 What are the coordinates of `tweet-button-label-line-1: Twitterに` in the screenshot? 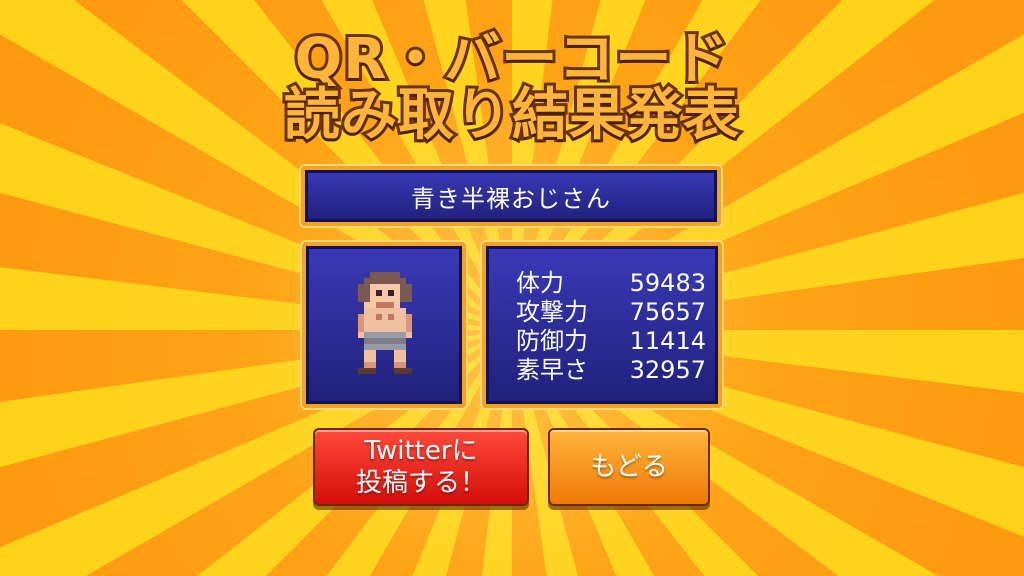 It's located at (421, 451).